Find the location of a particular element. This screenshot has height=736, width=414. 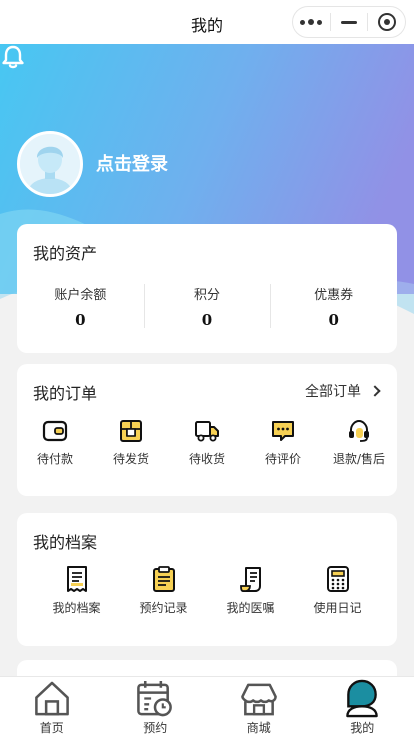

avatar is located at coordinates (50, 164).